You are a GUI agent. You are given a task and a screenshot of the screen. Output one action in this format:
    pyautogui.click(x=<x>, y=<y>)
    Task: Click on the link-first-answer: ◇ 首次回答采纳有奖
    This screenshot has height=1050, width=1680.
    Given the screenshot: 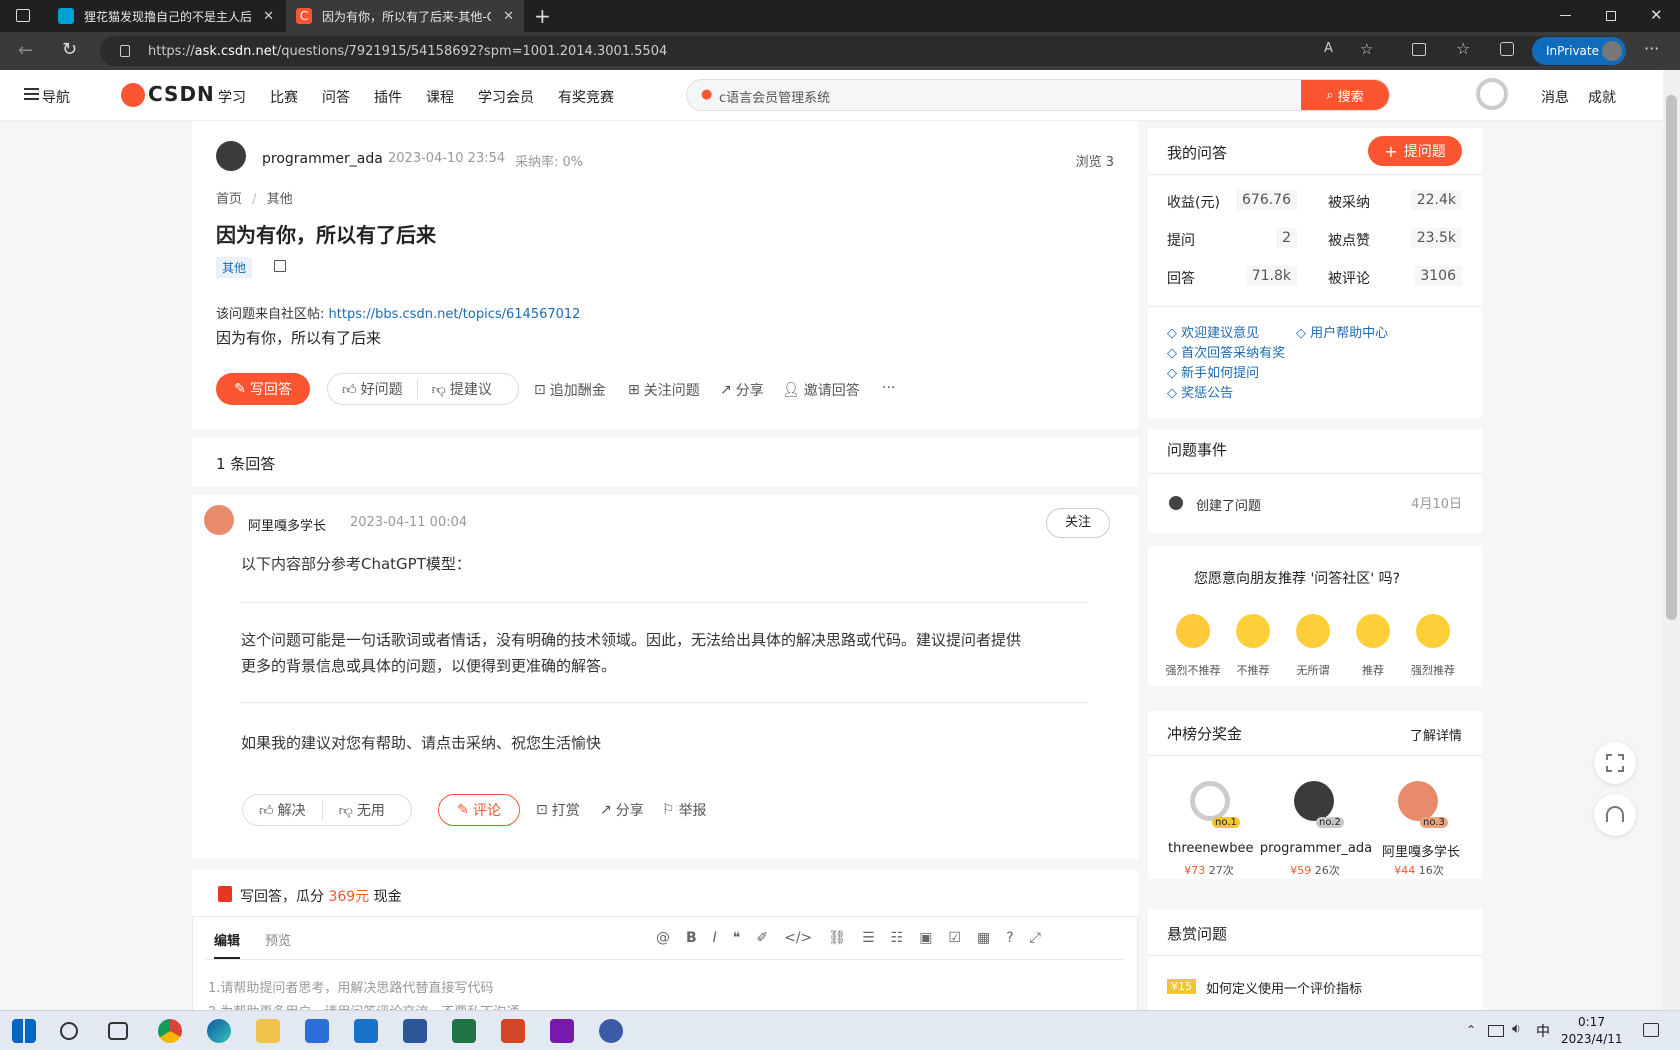 What is the action you would take?
    pyautogui.click(x=1226, y=351)
    